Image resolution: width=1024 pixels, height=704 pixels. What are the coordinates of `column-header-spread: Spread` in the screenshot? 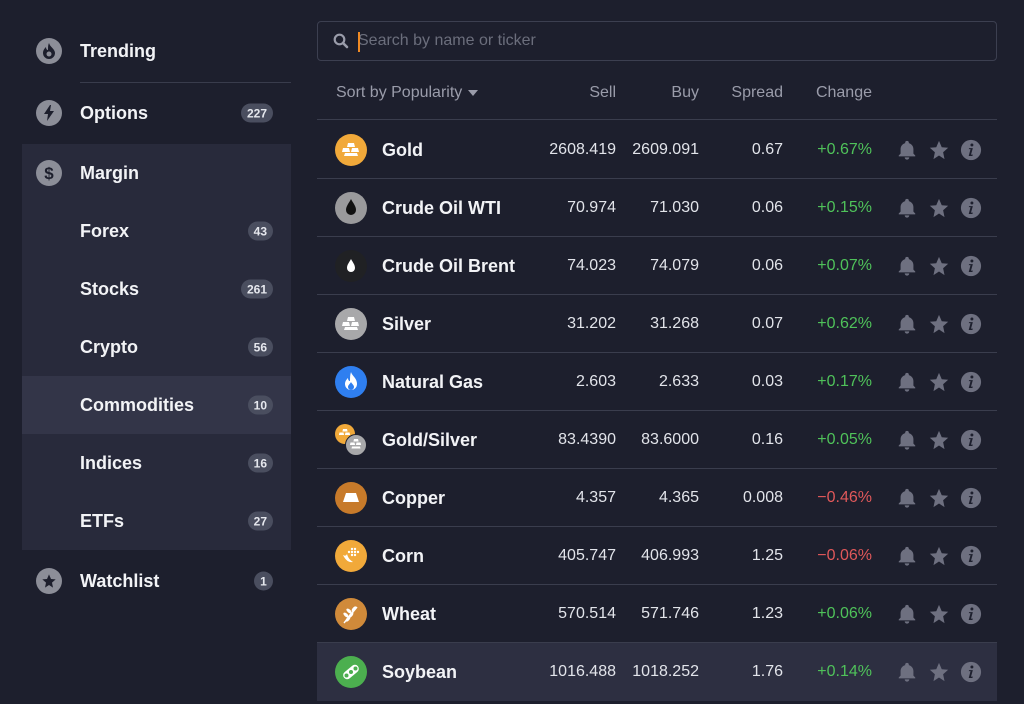 It's located at (757, 93).